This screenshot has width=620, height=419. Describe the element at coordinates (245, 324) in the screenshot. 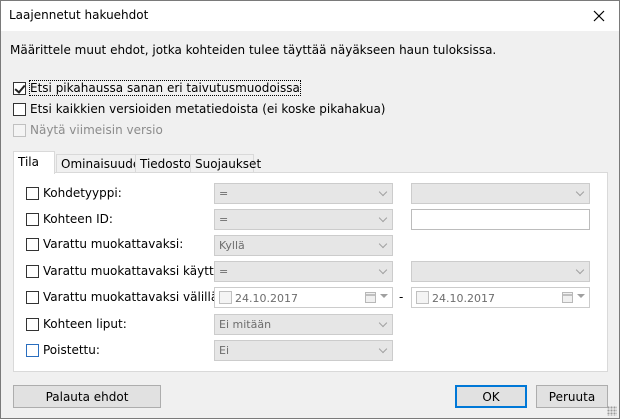

I see `object-flags-value: Ei mitään` at that location.